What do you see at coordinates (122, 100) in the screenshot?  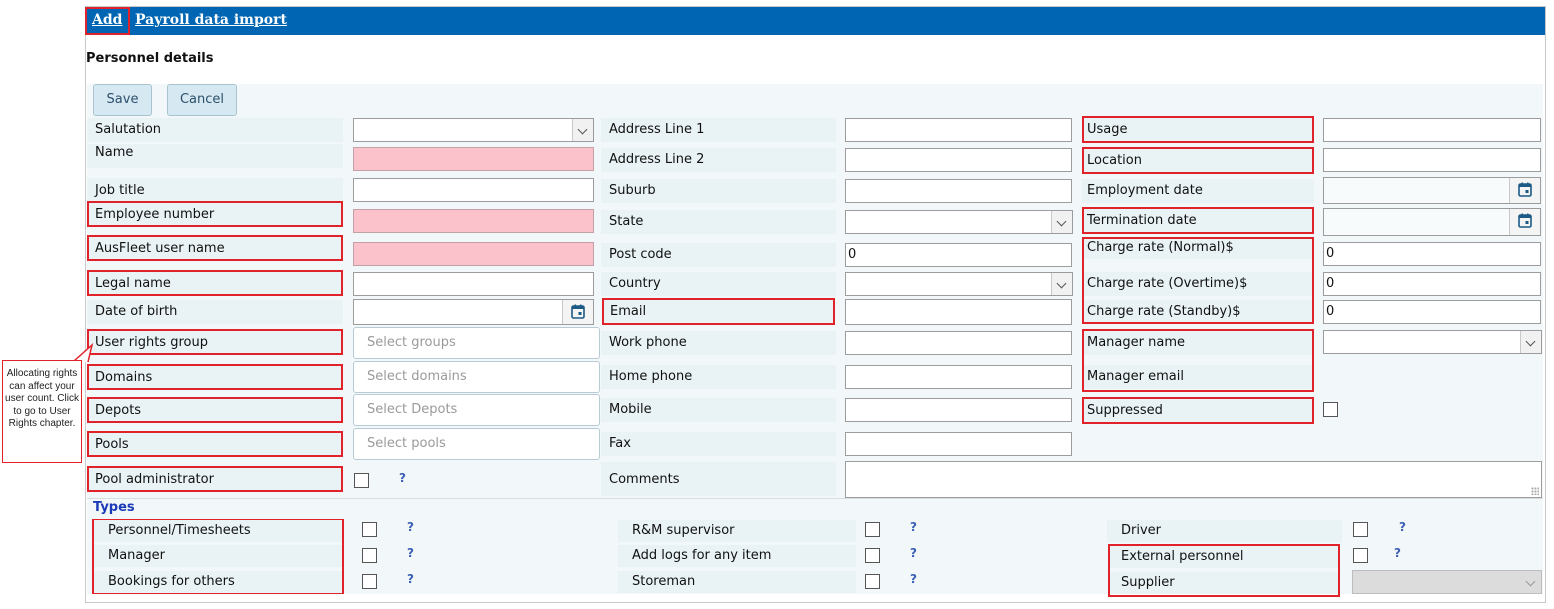 I see `save-button: Save` at bounding box center [122, 100].